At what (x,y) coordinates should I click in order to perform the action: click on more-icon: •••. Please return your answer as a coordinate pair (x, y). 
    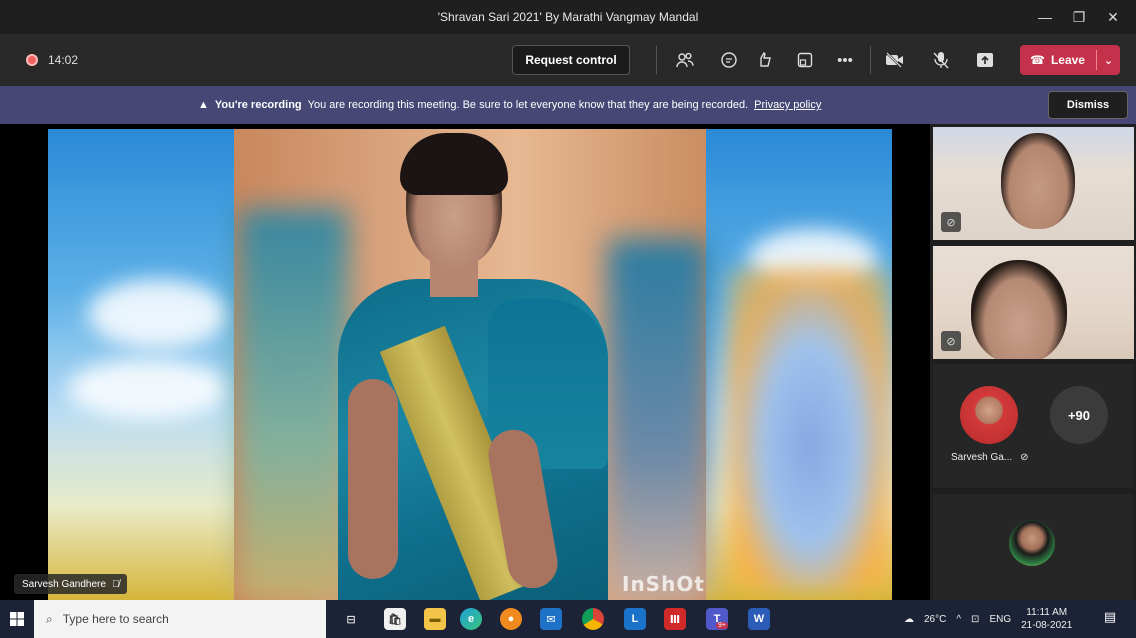
    Looking at the image, I should click on (845, 60).